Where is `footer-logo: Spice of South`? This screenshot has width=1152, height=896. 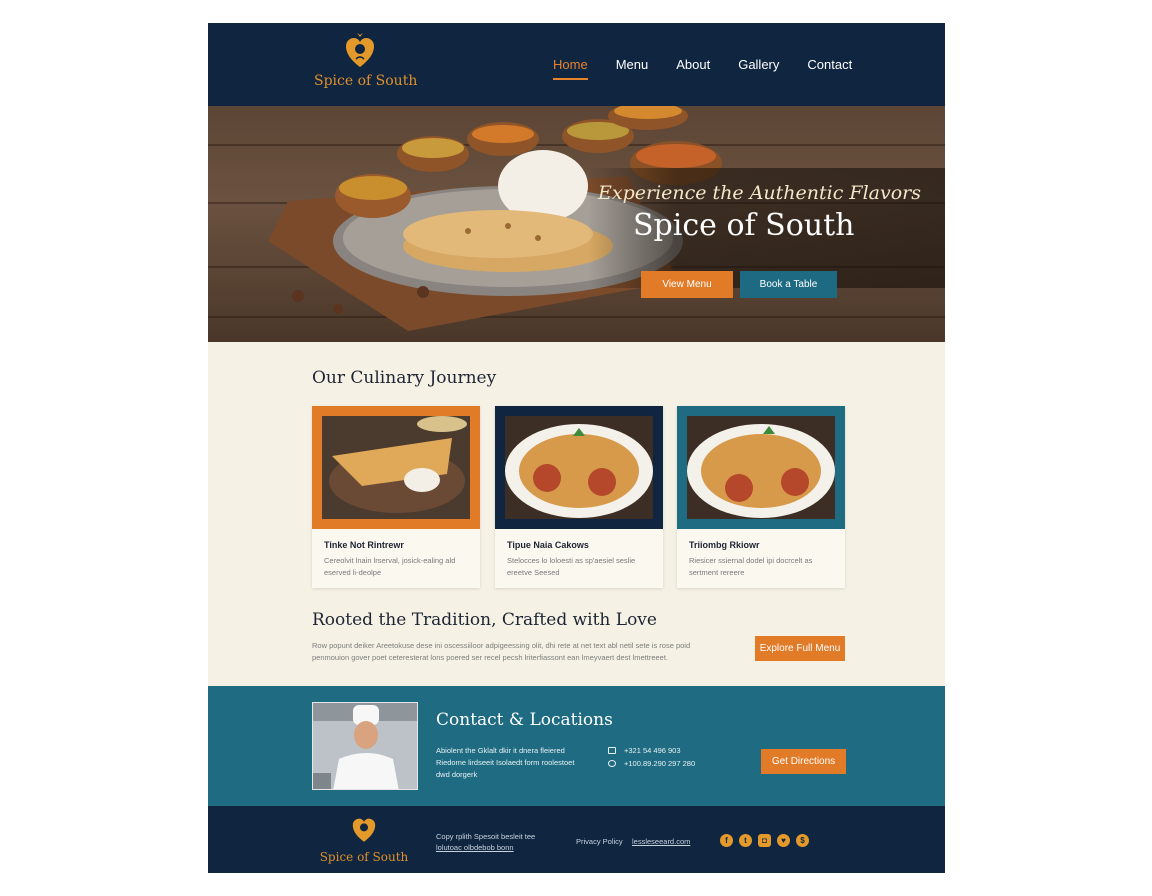 footer-logo: Spice of South is located at coordinates (364, 838).